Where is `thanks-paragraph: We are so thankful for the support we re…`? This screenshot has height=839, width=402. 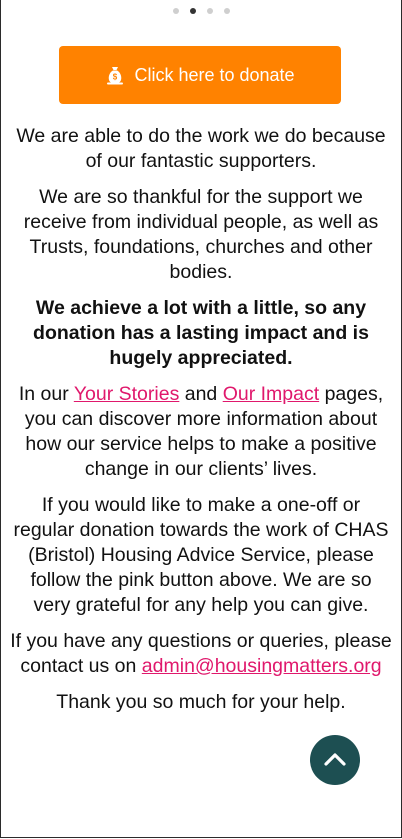 thanks-paragraph: We are so thankful for the support we re… is located at coordinates (201, 234).